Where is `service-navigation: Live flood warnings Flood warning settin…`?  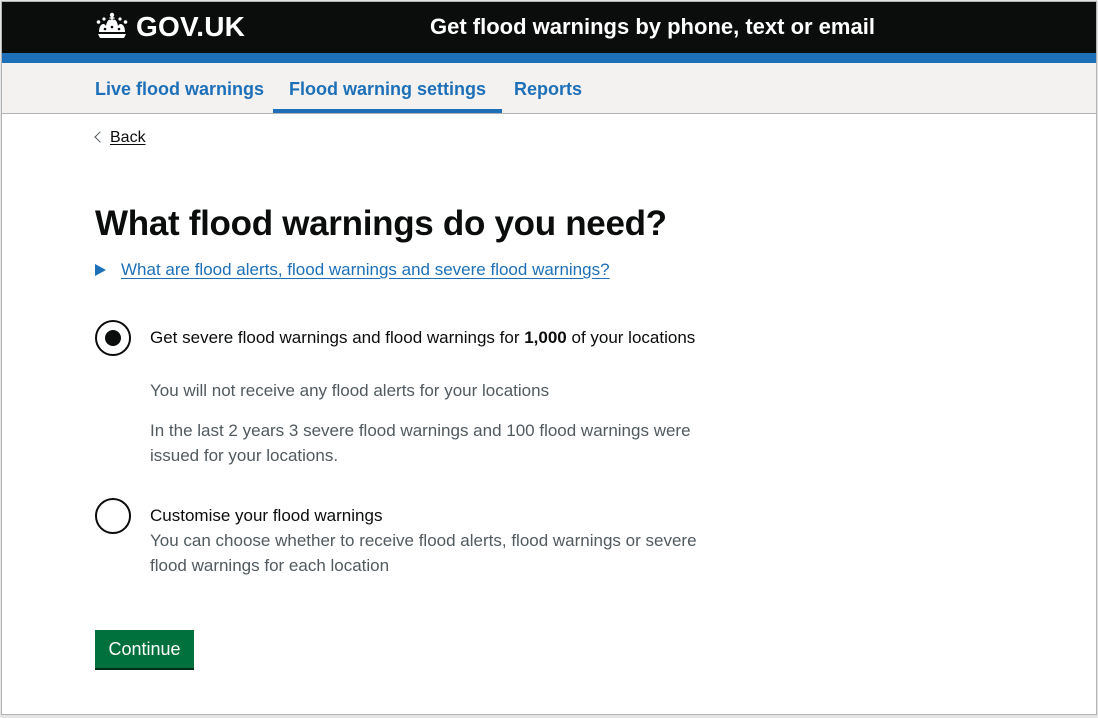
service-navigation: Live flood warnings Flood warning settin… is located at coordinates (549, 88).